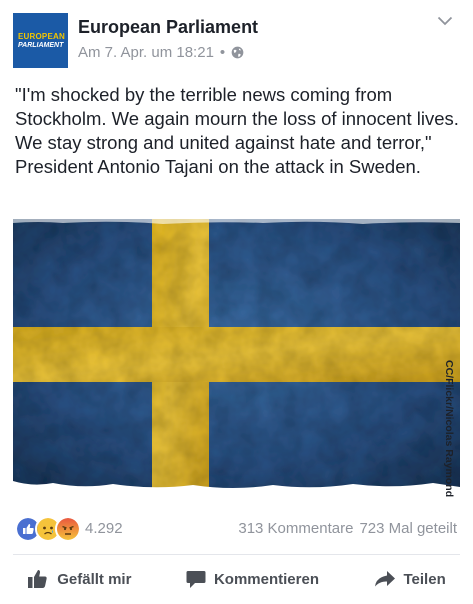  What do you see at coordinates (408, 528) in the screenshot?
I see `share-count: 723 Mal geteilt` at bounding box center [408, 528].